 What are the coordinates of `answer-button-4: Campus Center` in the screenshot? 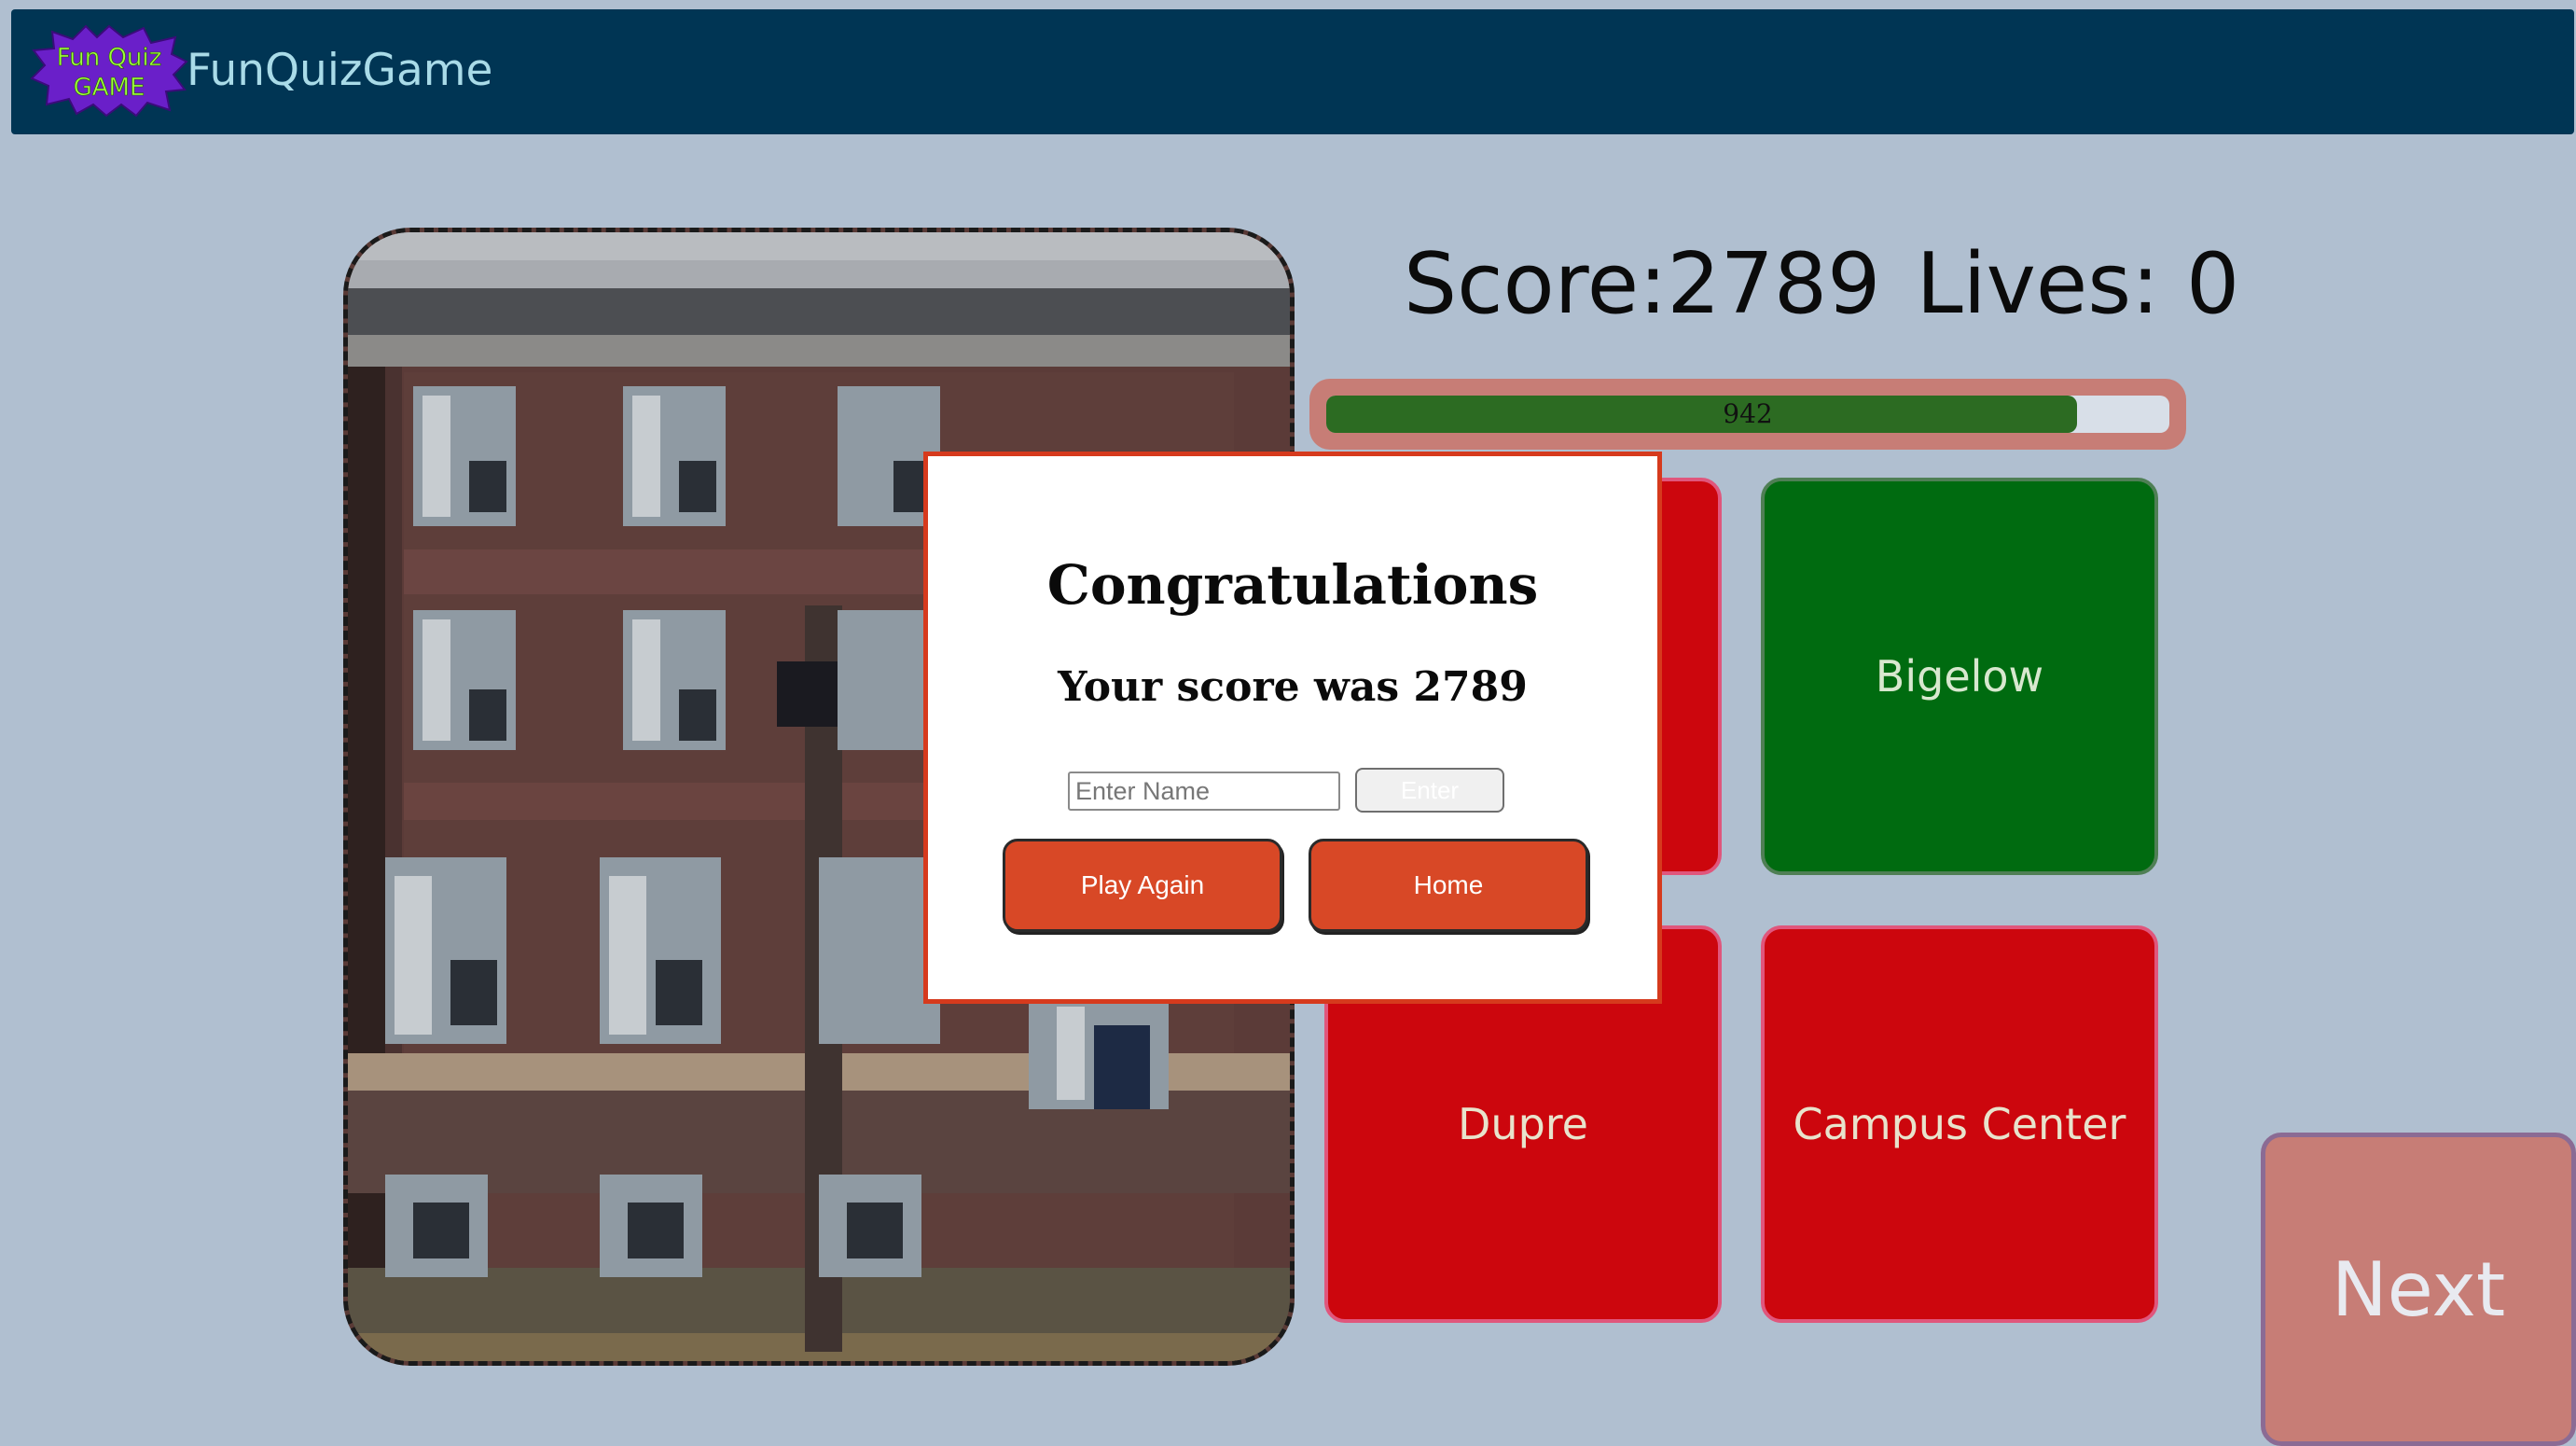 It's located at (1959, 1124).